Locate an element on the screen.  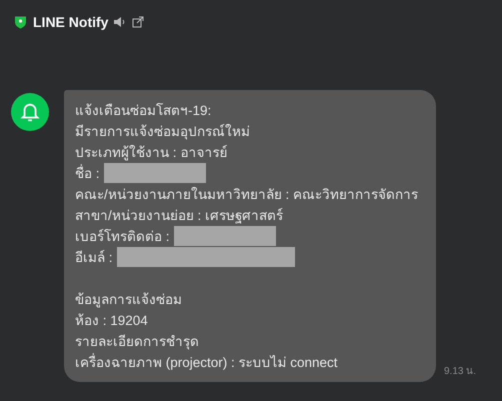
chat-title: LINE Notify is located at coordinates (70, 22).